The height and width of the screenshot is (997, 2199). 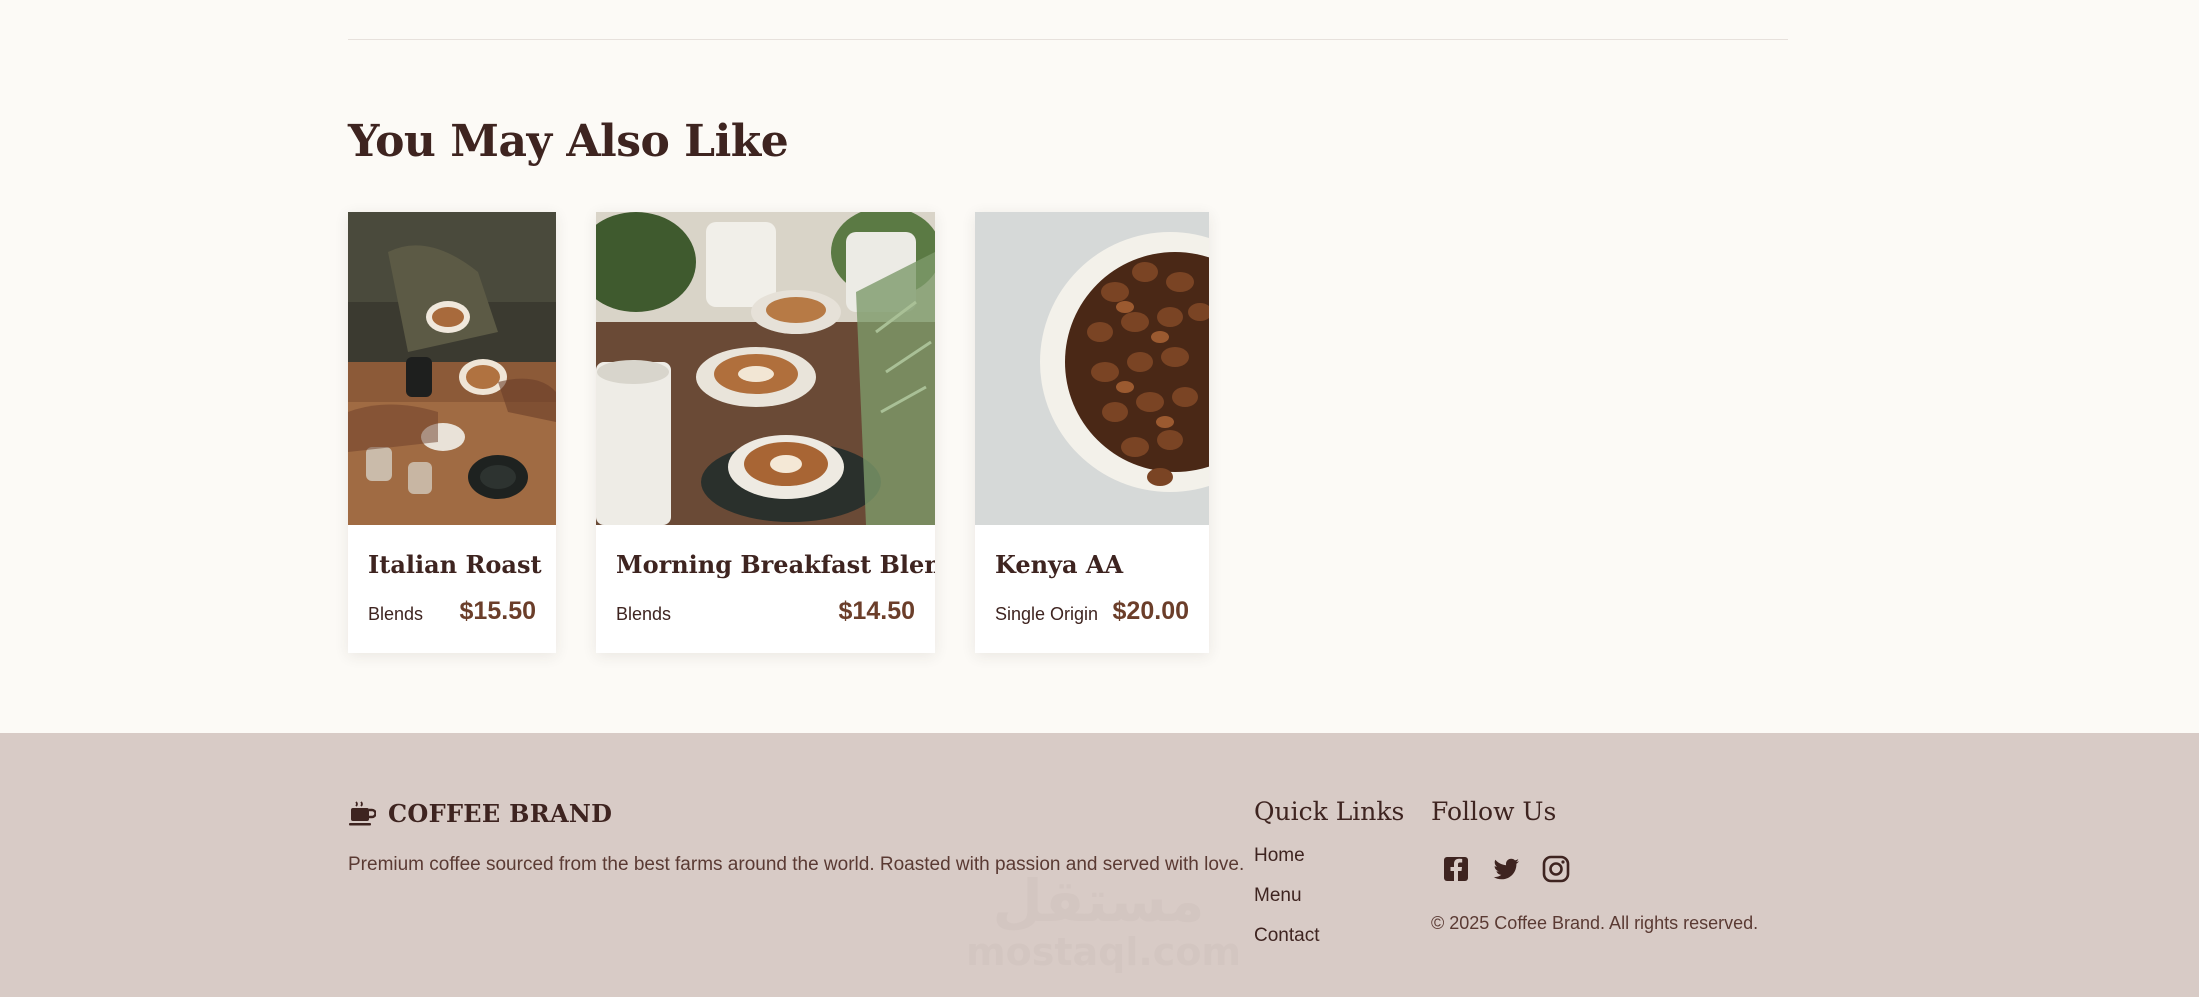 What do you see at coordinates (500, 813) in the screenshot?
I see `brand-name: COFFEE BRAND` at bounding box center [500, 813].